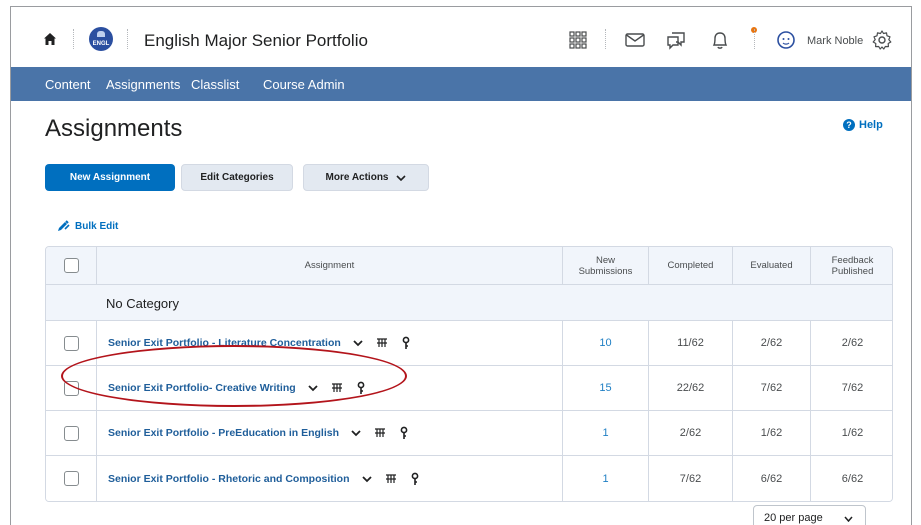  I want to click on bulk-edit-link: Bulk Edit, so click(87, 226).